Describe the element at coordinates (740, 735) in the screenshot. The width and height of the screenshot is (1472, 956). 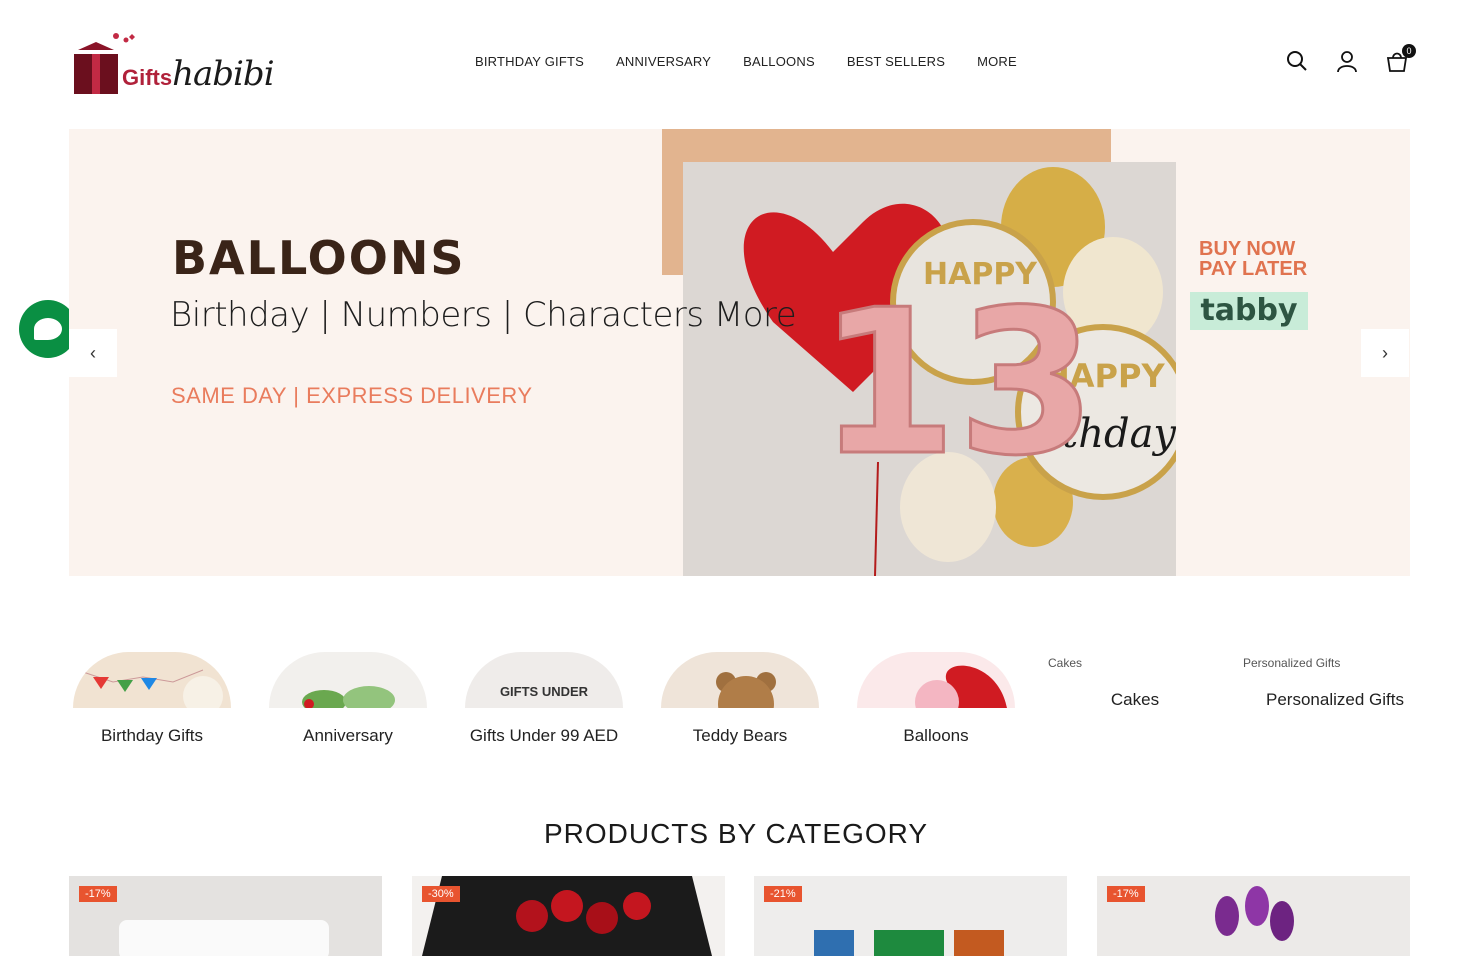
I see `category-label: Teddy Bears` at that location.